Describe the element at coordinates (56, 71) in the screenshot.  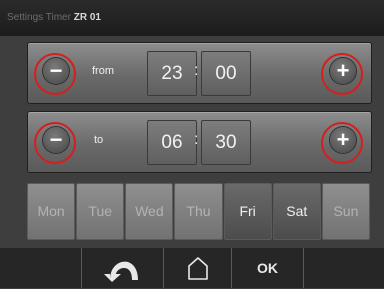
I see `from-decrease-button: −` at that location.